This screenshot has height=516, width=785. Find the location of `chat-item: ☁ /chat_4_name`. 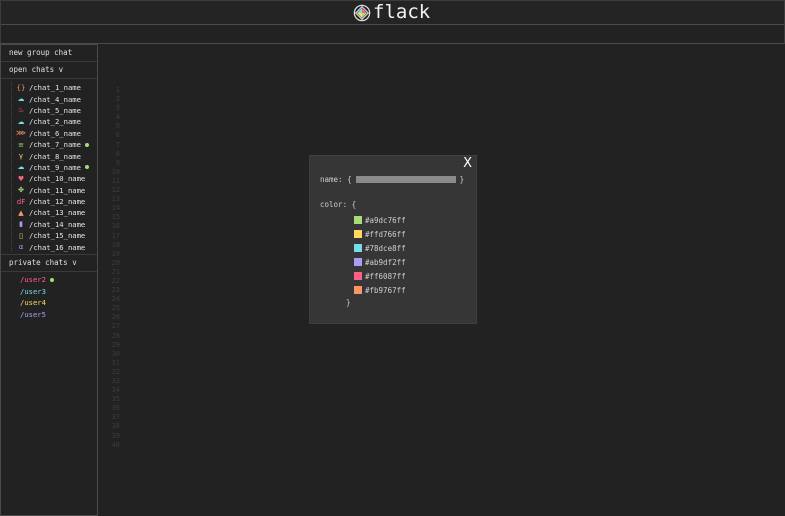

chat-item: ☁ /chat_4_name is located at coordinates (49, 98).